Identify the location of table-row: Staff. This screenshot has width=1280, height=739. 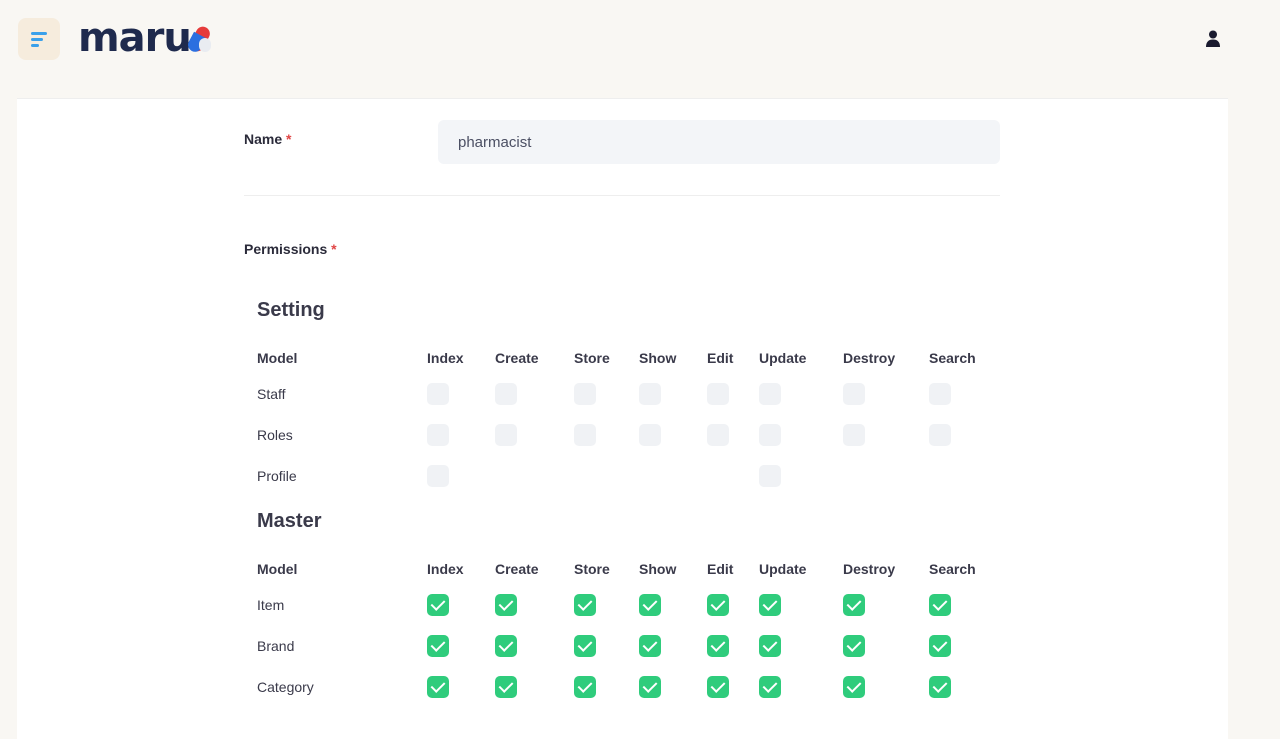
(627, 391).